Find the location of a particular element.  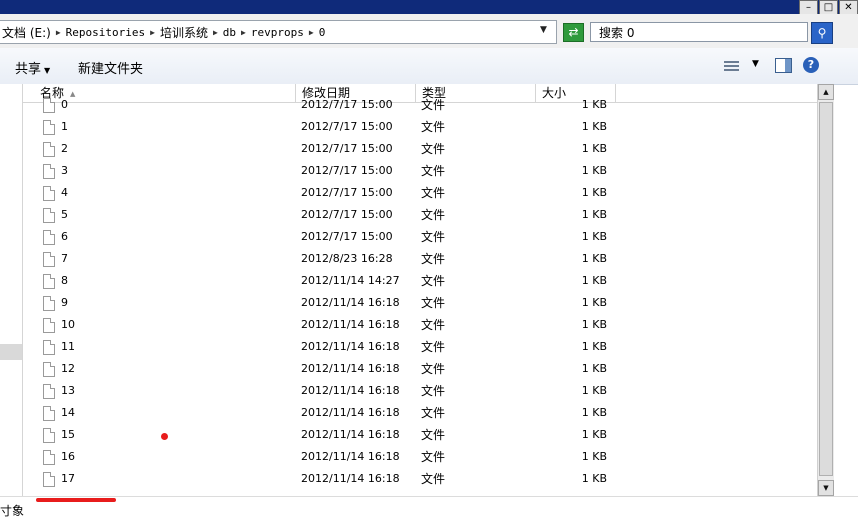

table-row: 17 2012/11/14 16:18 文件 1 KB is located at coordinates (420, 481).